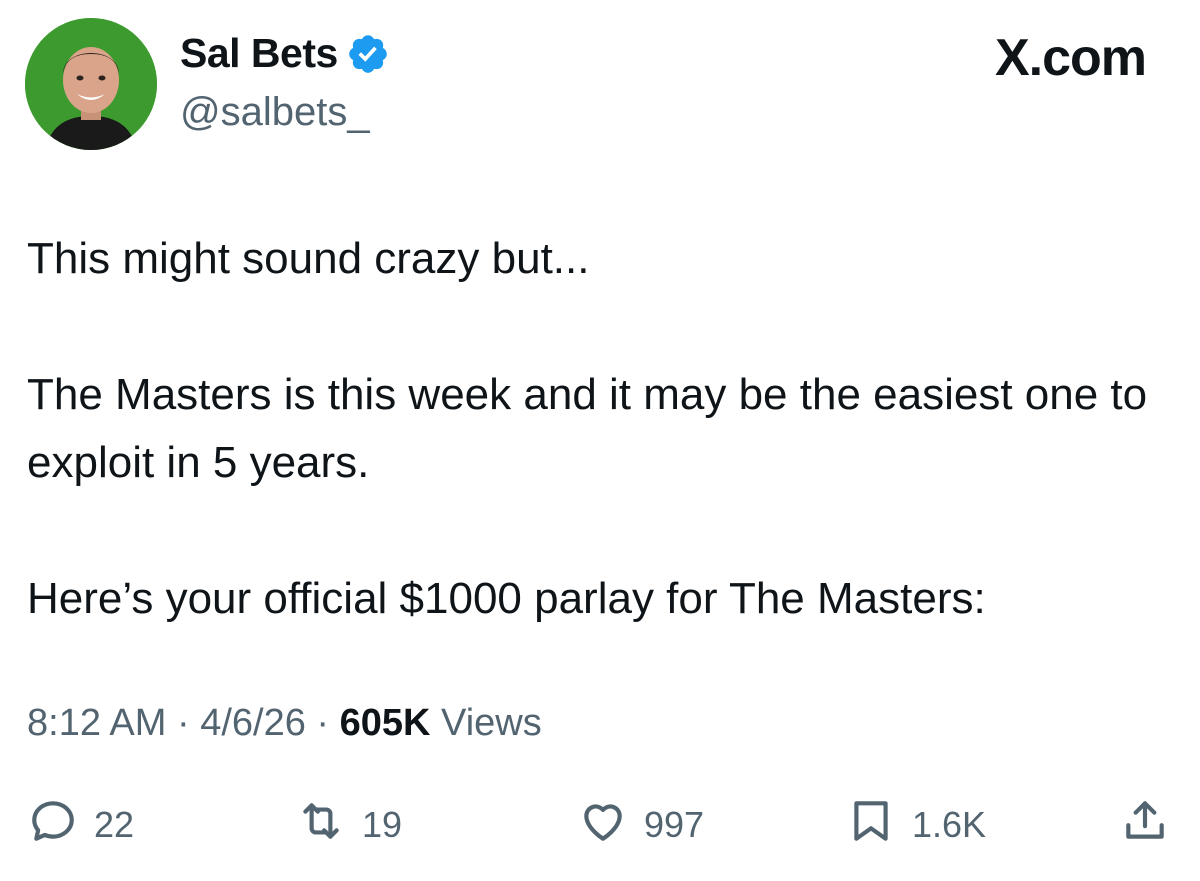 The width and height of the screenshot is (1200, 881). What do you see at coordinates (321, 825) in the screenshot?
I see `repost-icon` at bounding box center [321, 825].